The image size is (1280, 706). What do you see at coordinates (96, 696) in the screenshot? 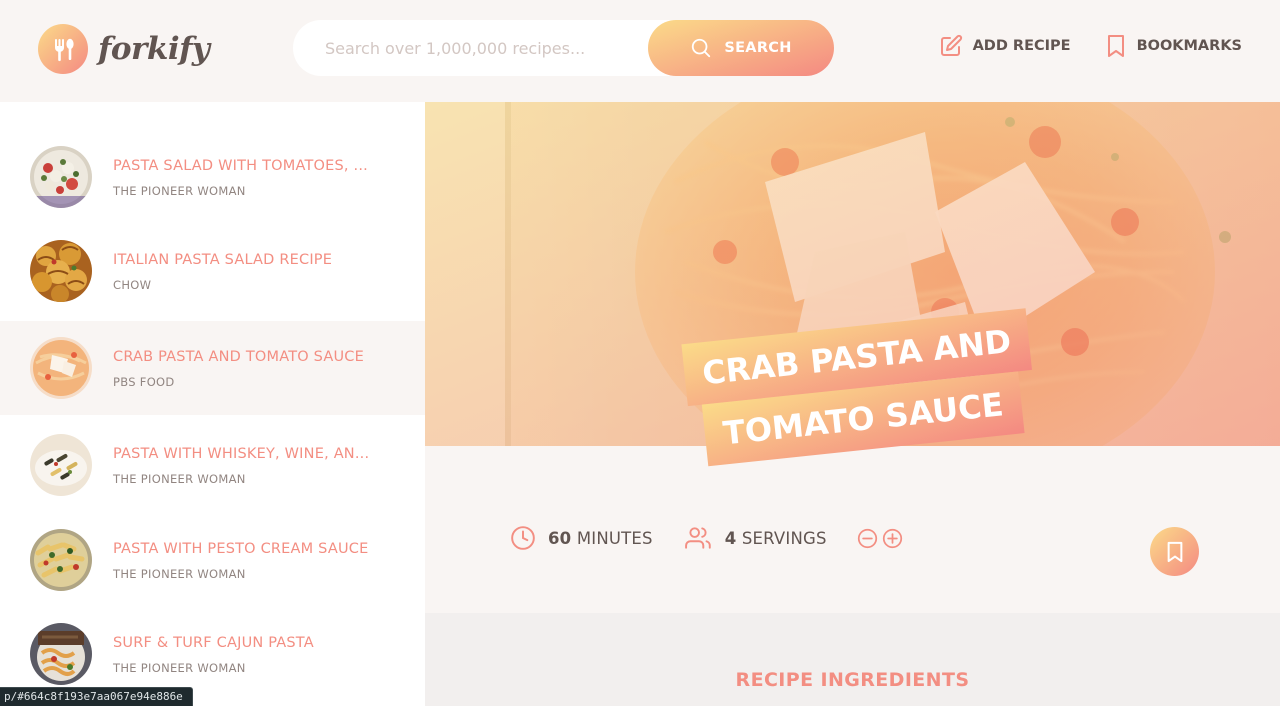
I see `browser-status-bar: p/#664c8f193e7aa067e94e886e` at bounding box center [96, 696].